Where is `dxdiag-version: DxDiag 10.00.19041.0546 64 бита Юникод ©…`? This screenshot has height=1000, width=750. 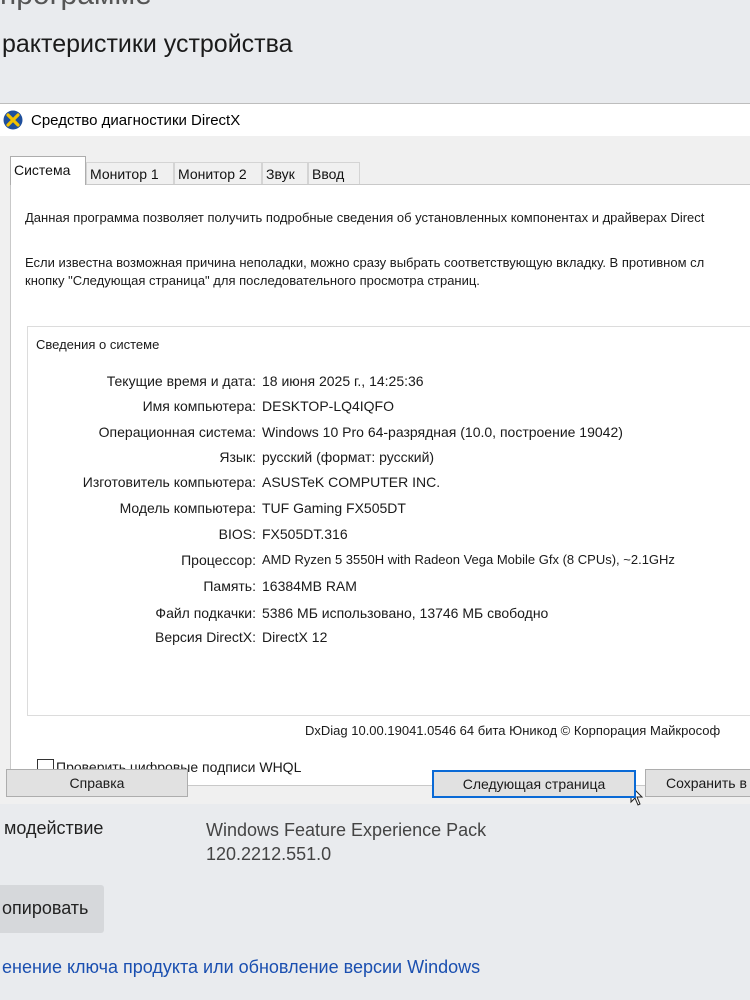
dxdiag-version: DxDiag 10.00.19041.0546 64 бита Юникод ©… is located at coordinates (513, 730).